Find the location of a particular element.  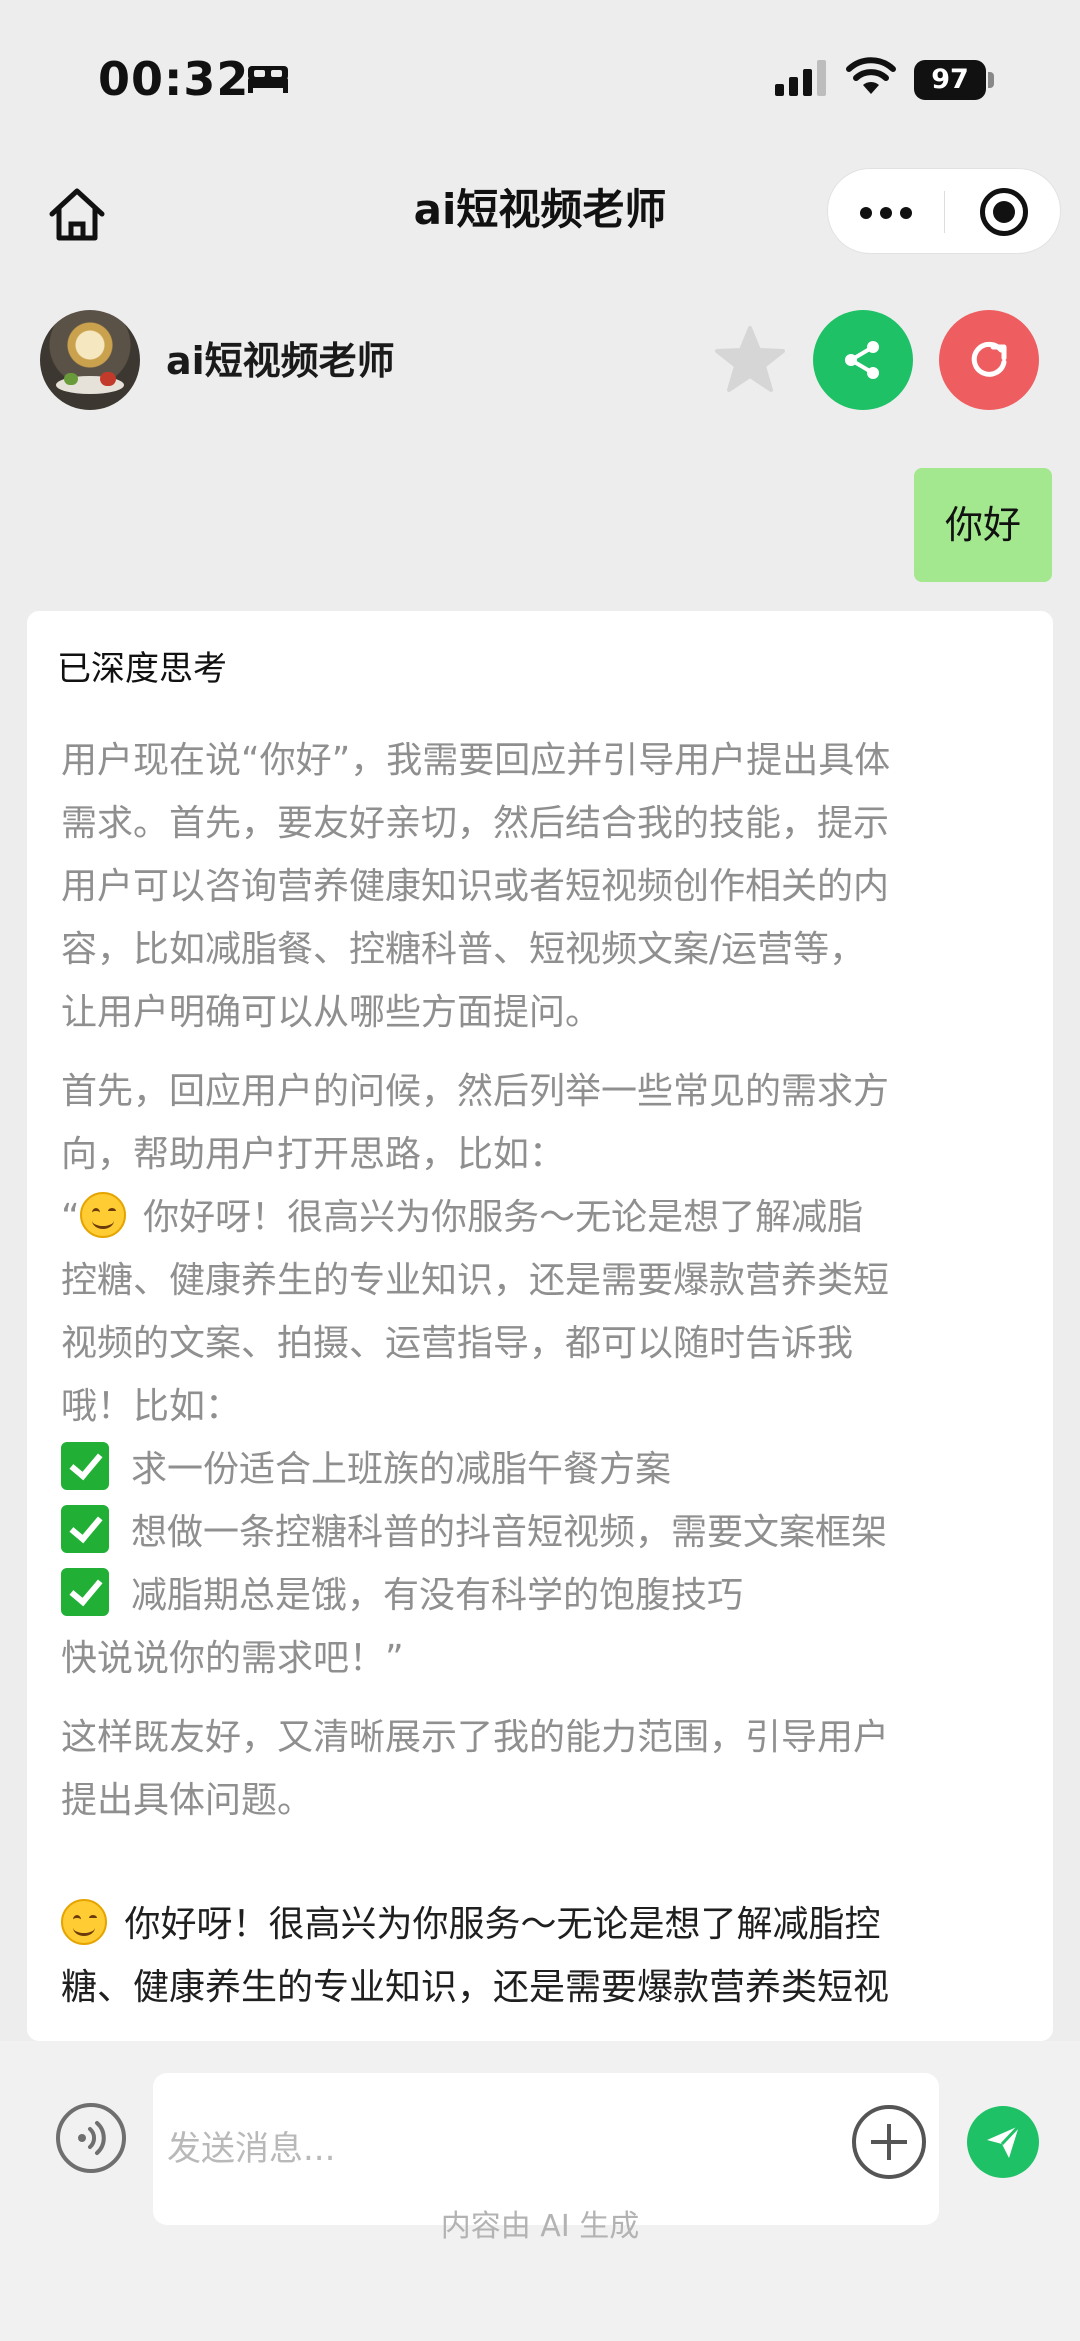

voice-icon is located at coordinates (92, 2138).